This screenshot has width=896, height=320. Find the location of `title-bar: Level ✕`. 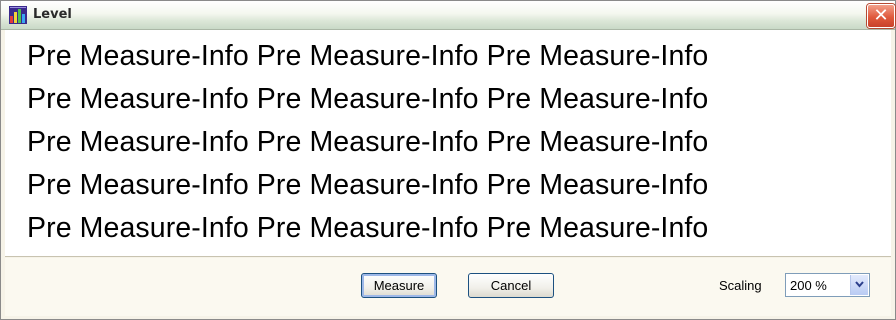

title-bar: Level ✕ is located at coordinates (448, 15).